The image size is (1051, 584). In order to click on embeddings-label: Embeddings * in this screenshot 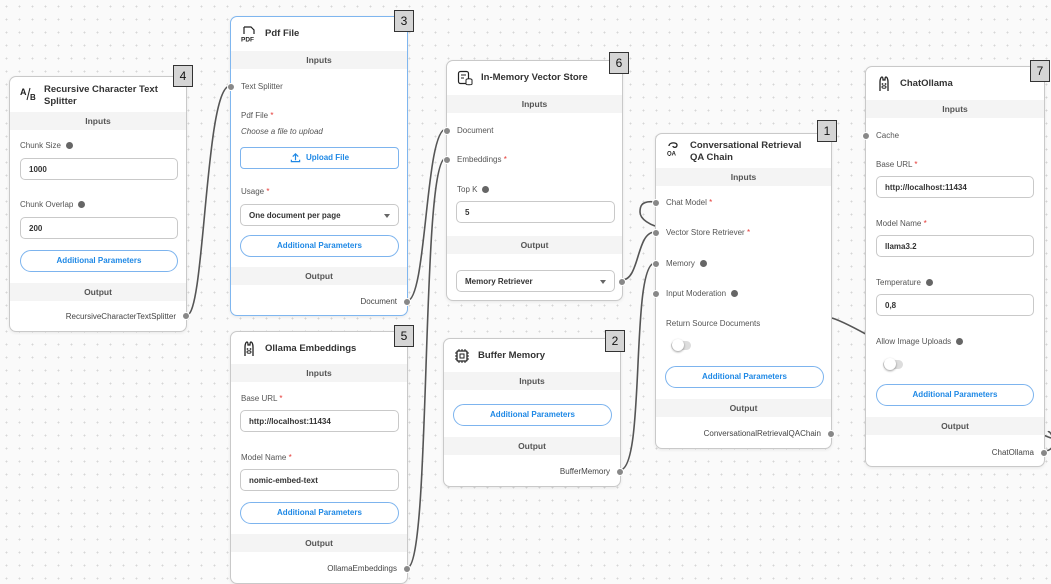, I will do `click(482, 159)`.